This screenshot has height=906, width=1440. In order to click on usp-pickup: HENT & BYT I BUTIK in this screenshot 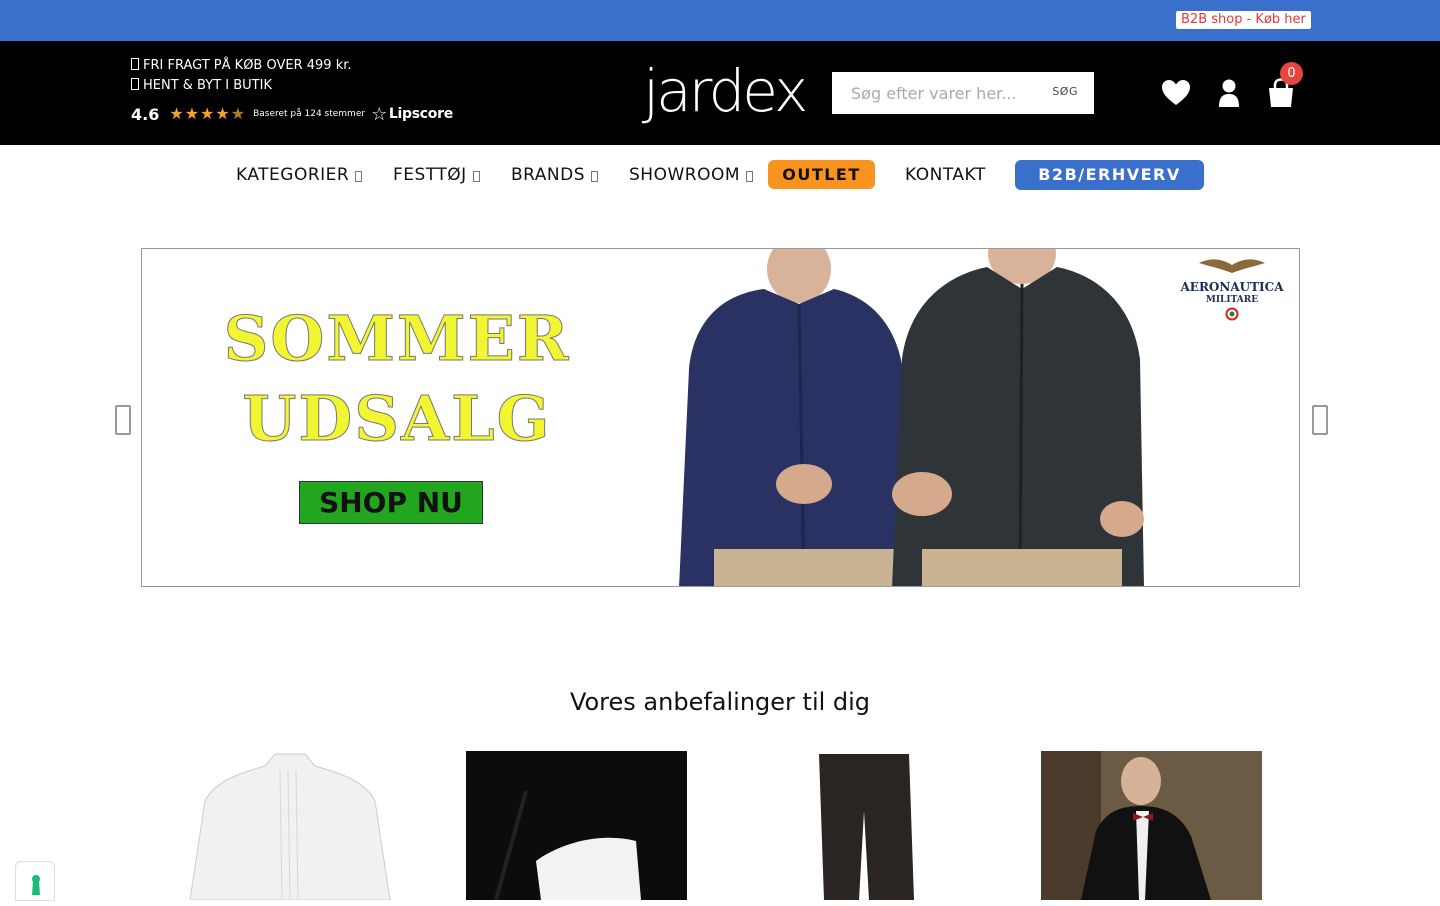, I will do `click(201, 86)`.